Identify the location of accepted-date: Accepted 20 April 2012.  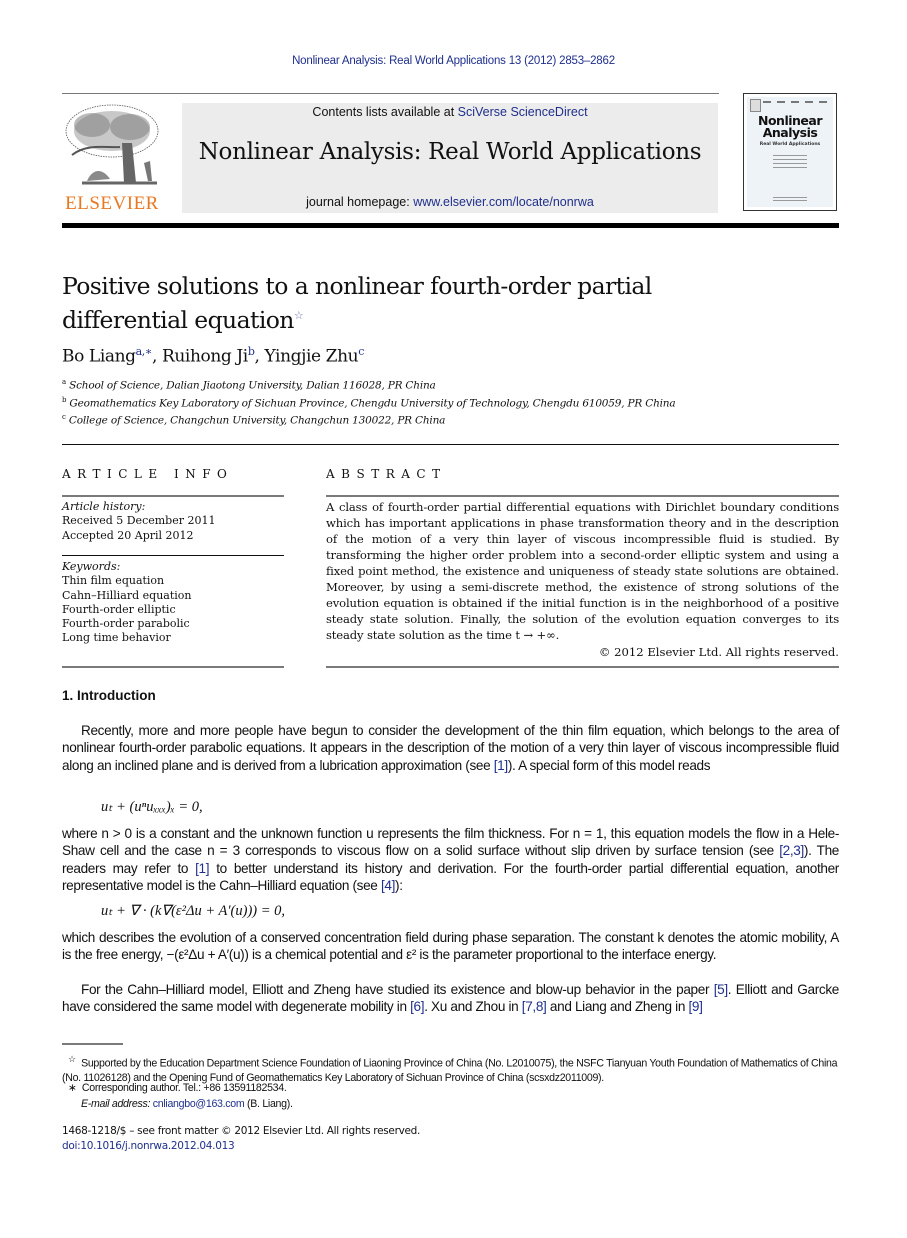
(128, 535).